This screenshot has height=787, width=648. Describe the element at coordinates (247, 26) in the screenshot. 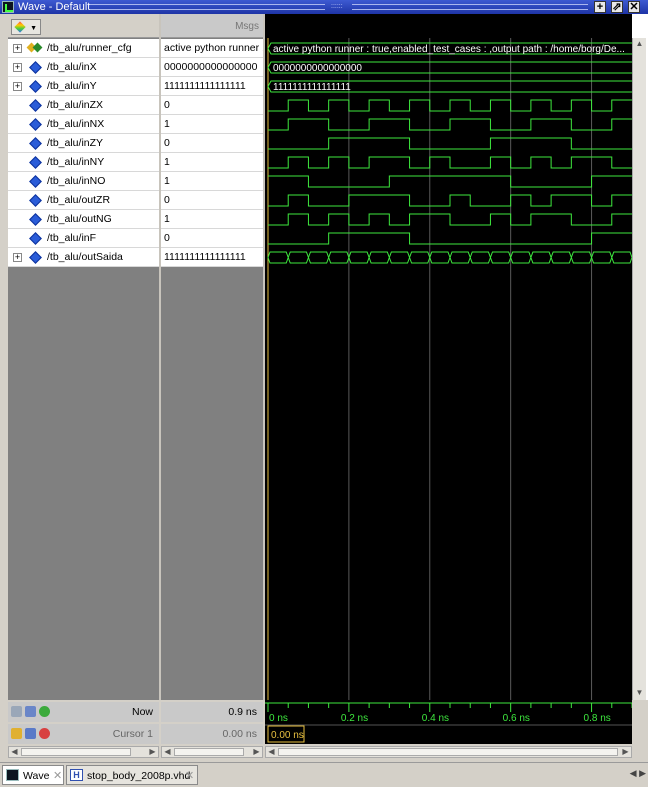

I see `msgs-header-label: Msgs` at that location.